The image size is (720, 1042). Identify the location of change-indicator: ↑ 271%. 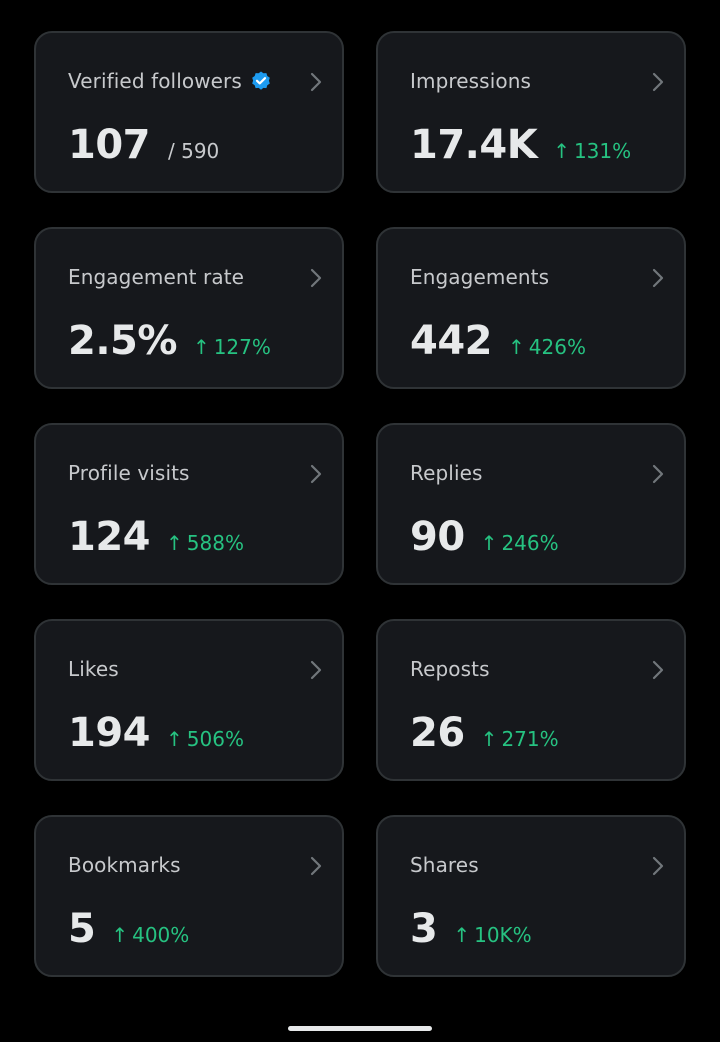
(520, 739).